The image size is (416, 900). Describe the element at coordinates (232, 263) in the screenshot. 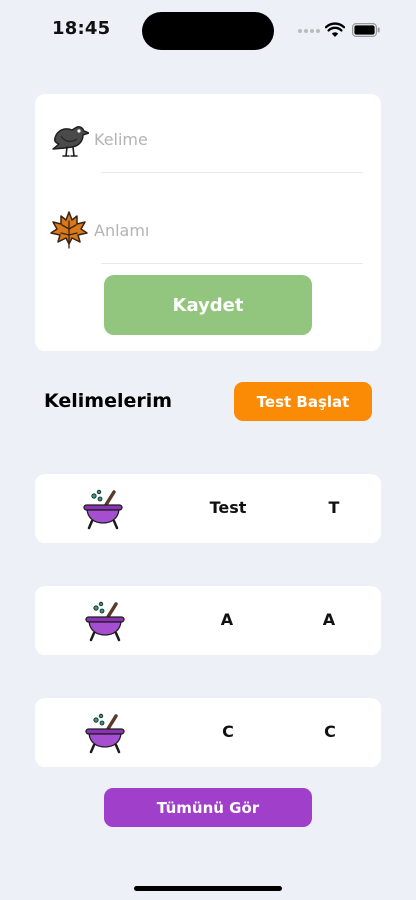

I see `meaning-input-underline` at that location.